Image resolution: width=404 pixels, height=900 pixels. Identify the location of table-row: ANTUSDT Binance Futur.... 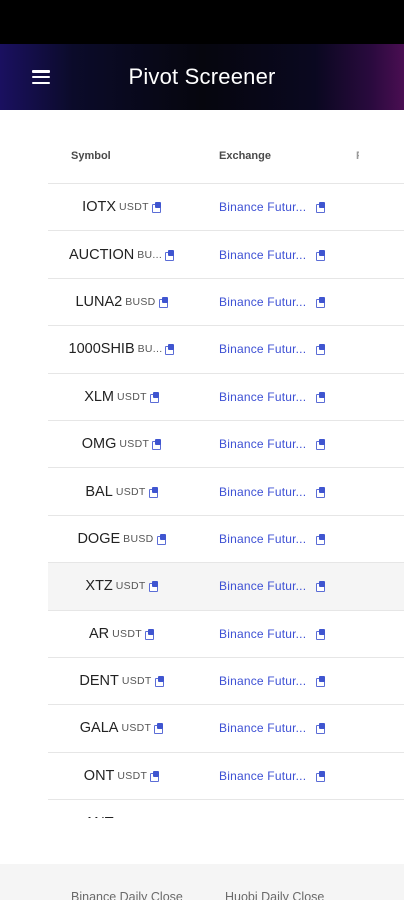
(226, 809).